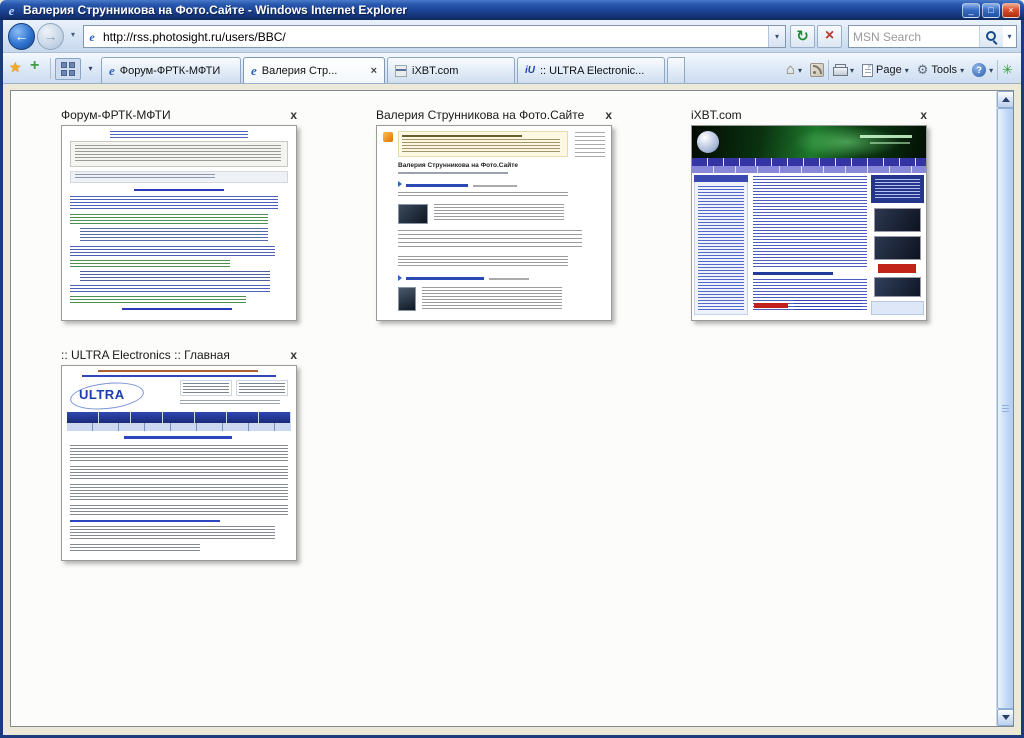  I want to click on navigation-bar: ← → ▾ e ▾ ↻ × ▾, so click(512, 36).